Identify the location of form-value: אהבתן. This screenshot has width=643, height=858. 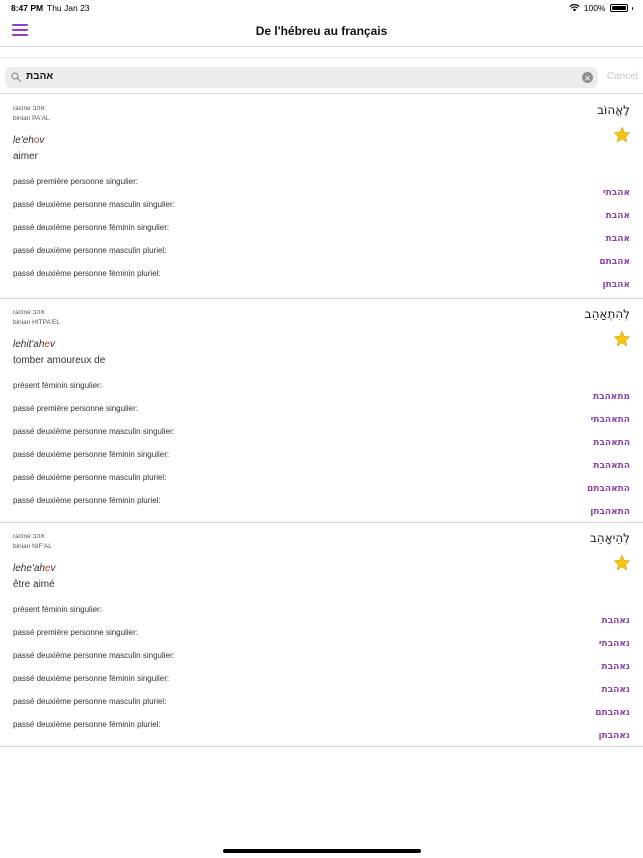
(616, 285).